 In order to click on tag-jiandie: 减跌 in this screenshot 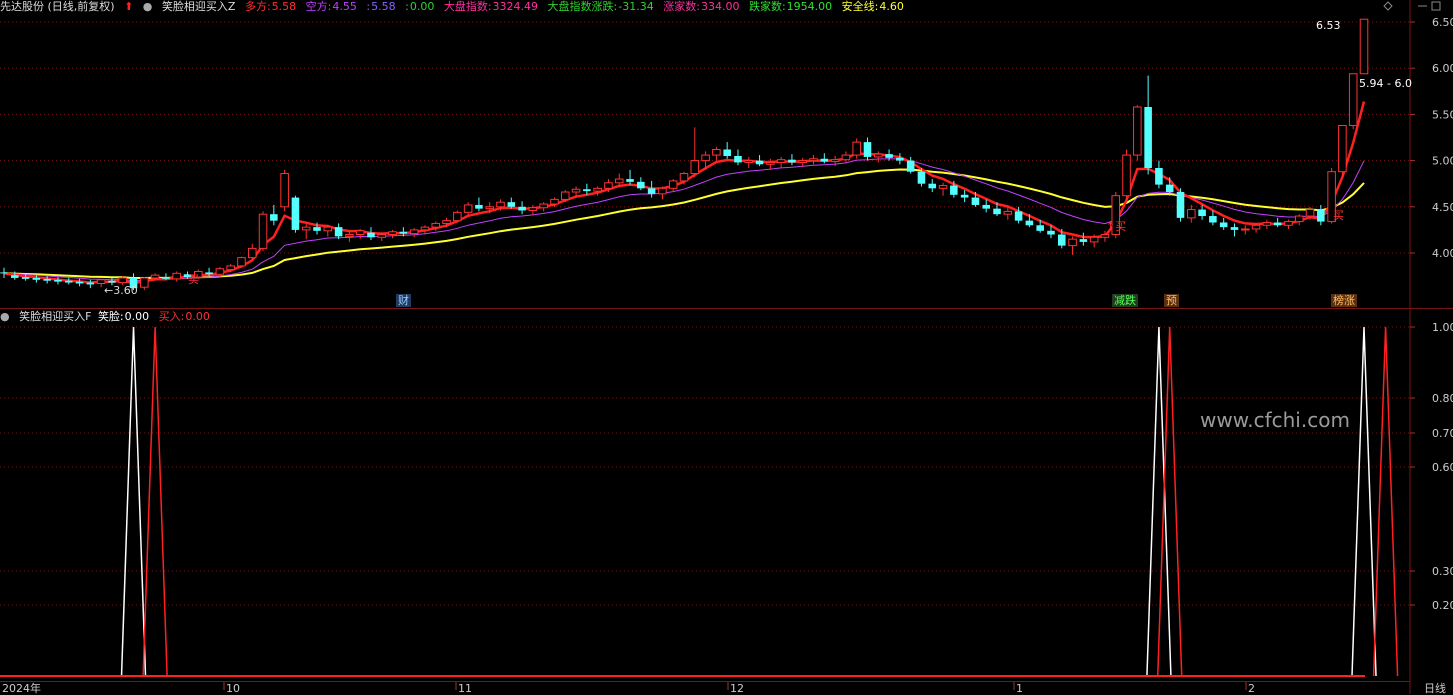, I will do `click(1125, 300)`.